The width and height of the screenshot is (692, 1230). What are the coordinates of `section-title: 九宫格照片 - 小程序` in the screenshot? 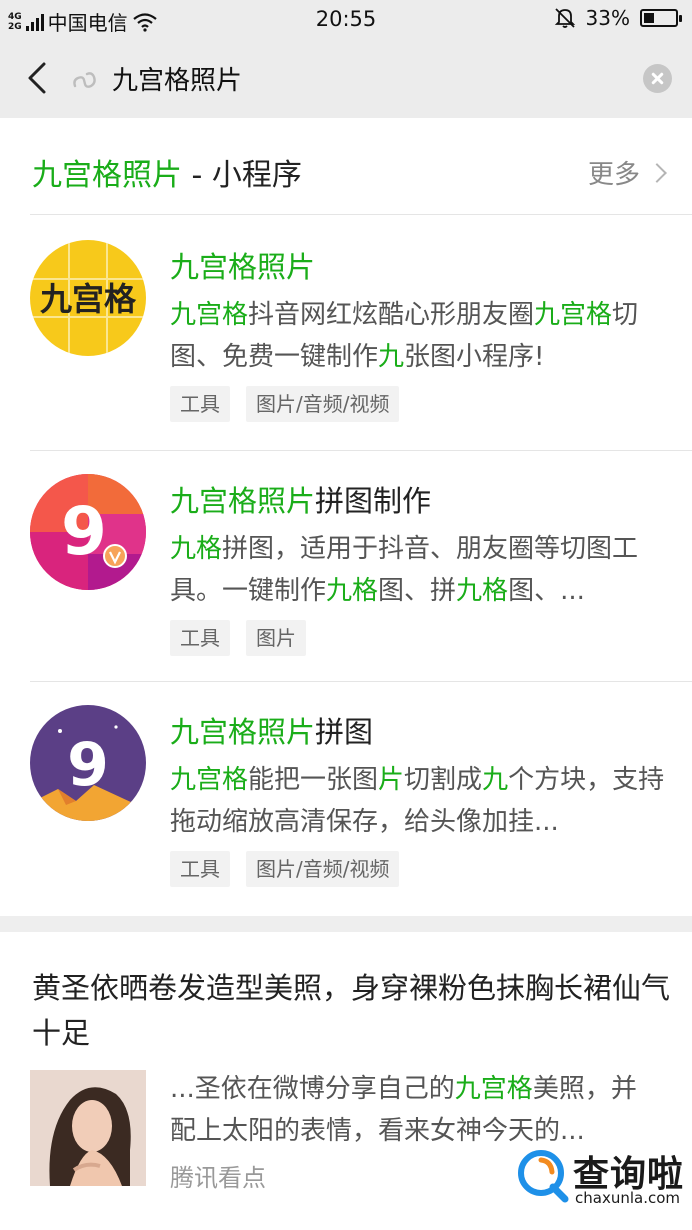 It's located at (167, 172).